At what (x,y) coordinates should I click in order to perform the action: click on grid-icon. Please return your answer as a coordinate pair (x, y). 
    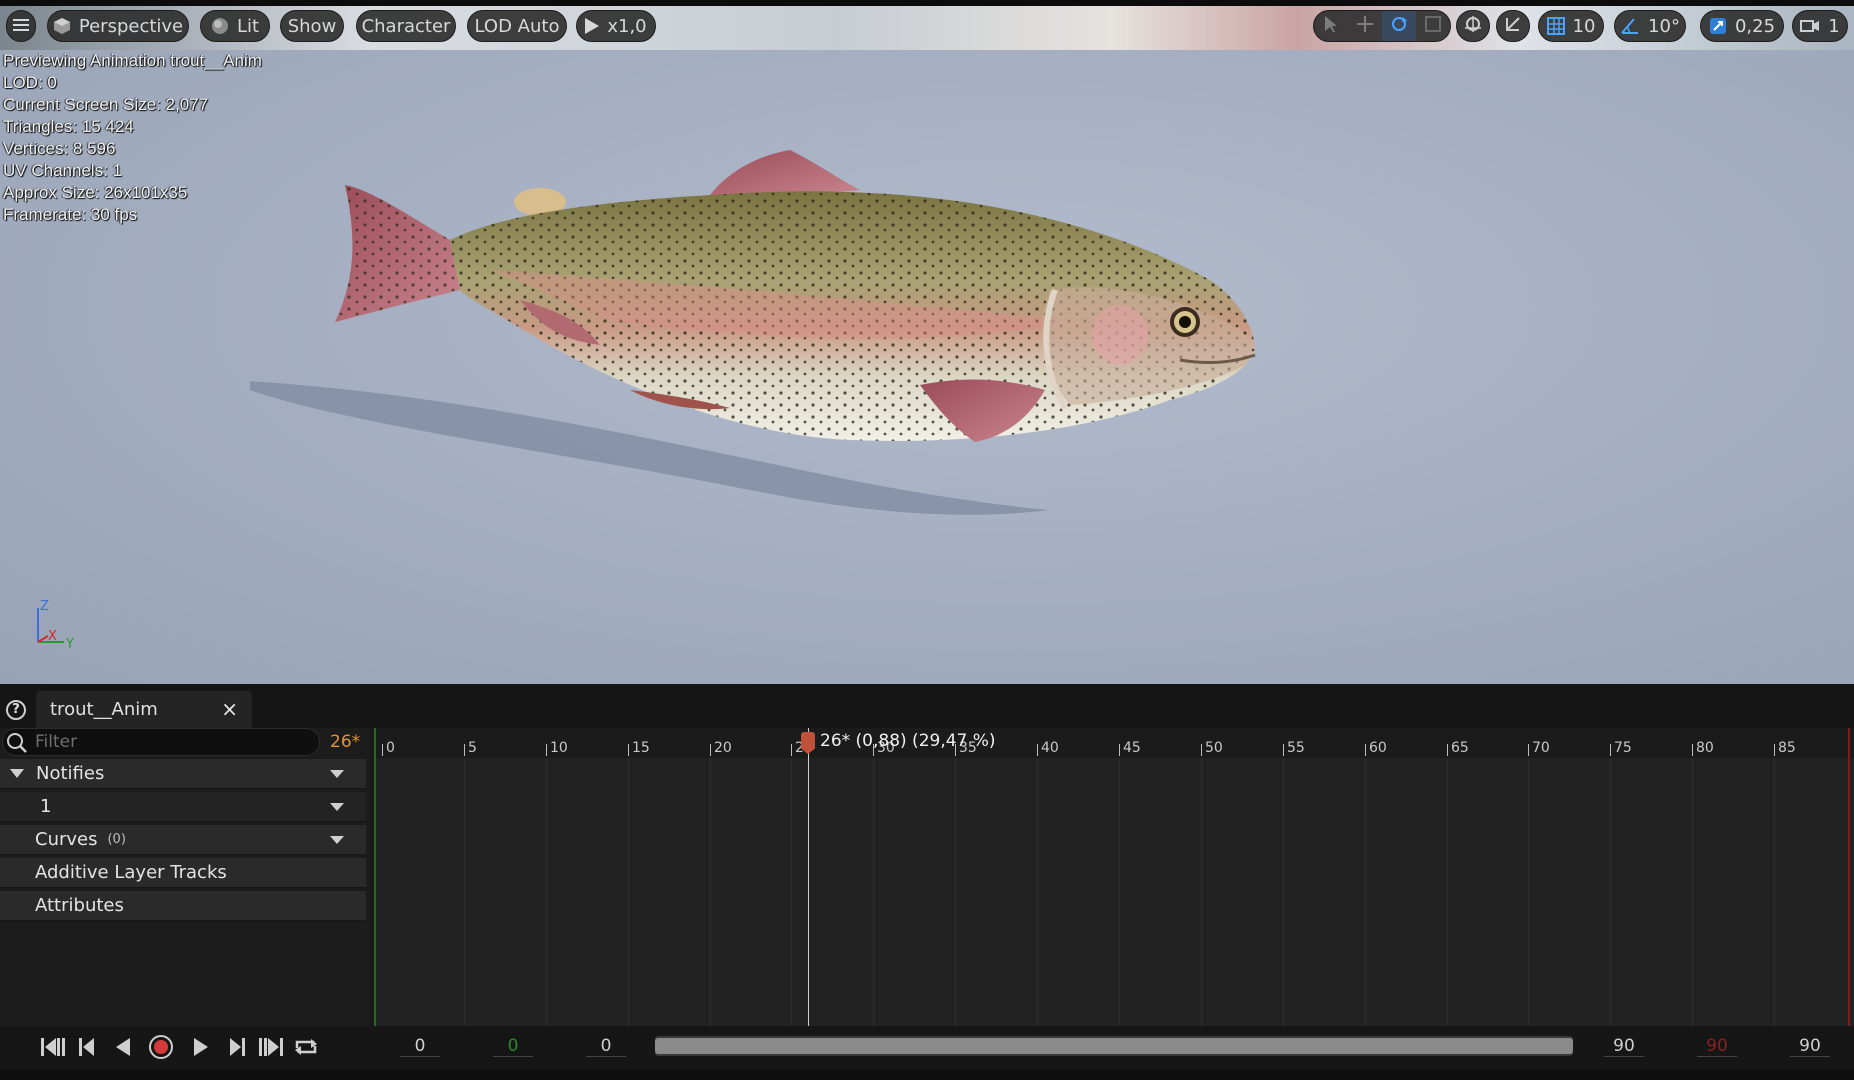
    Looking at the image, I should click on (1555, 26).